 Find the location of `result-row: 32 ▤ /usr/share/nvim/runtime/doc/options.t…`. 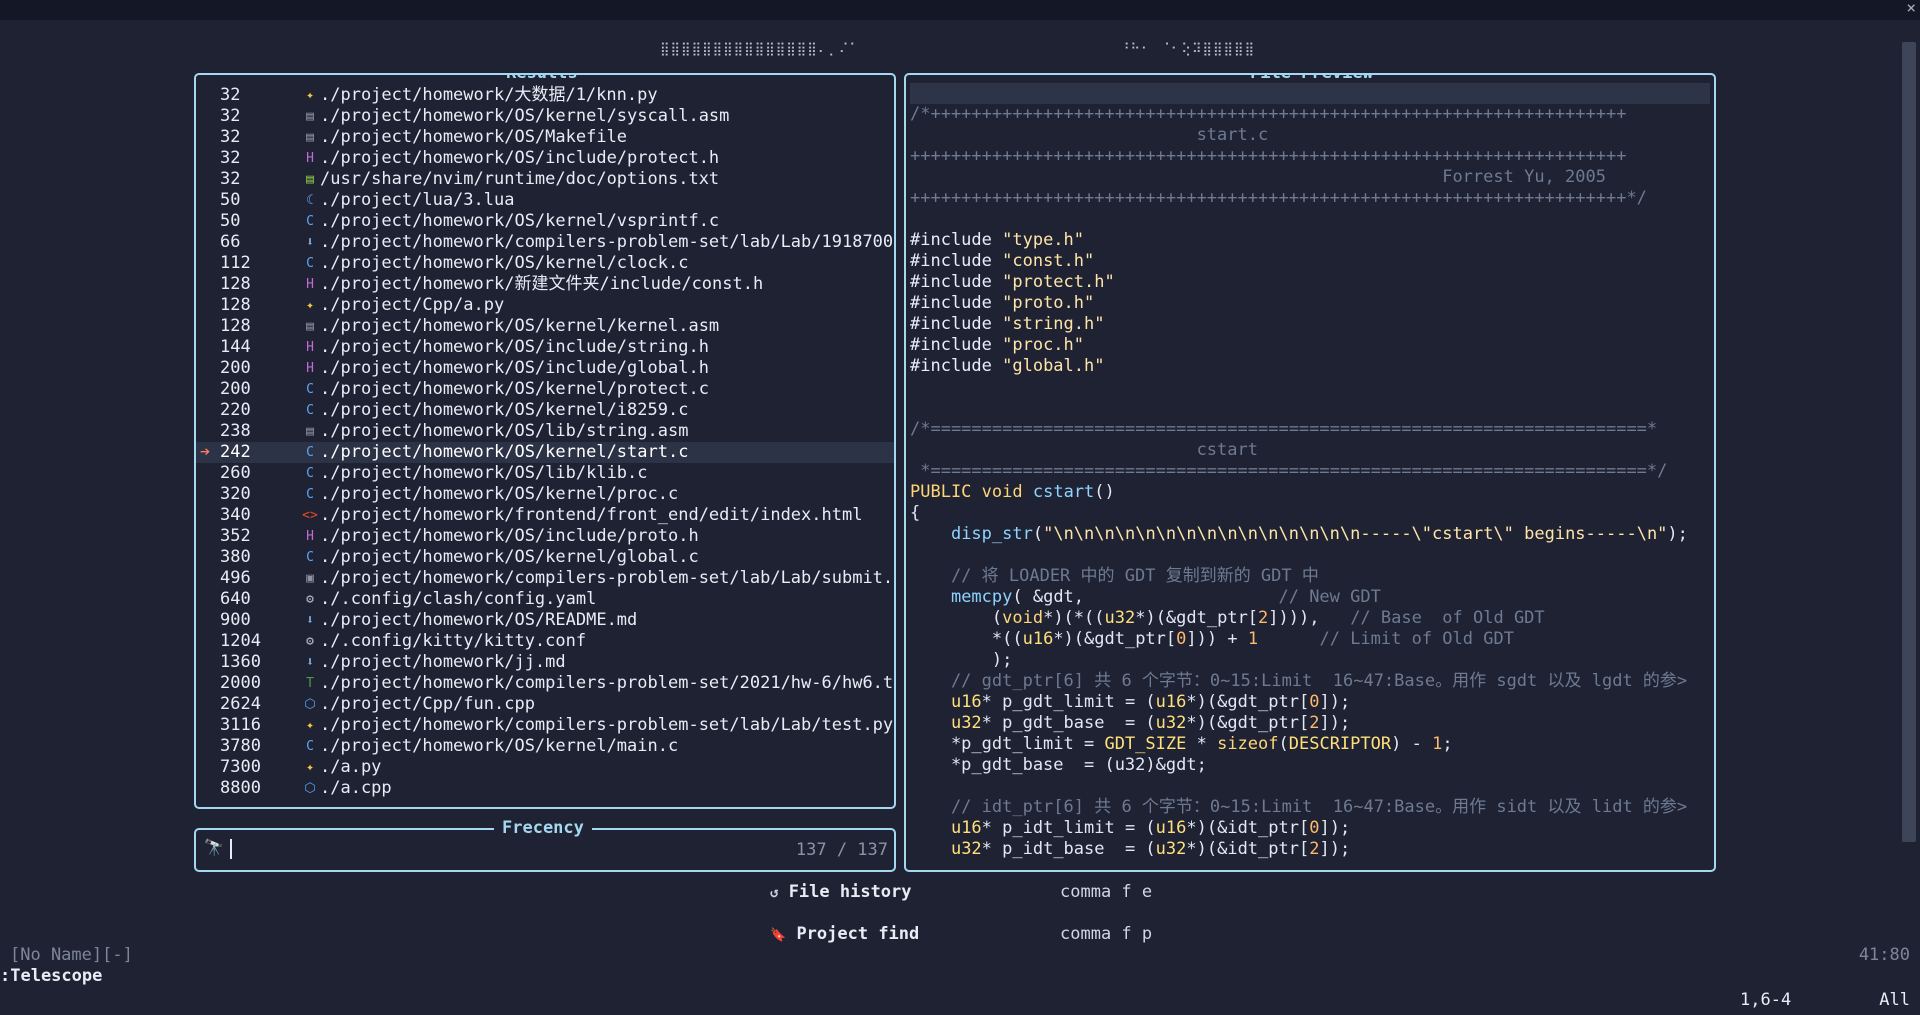

result-row: 32 ▤ /usr/share/nvim/runtime/doc/options.t… is located at coordinates (545, 179).